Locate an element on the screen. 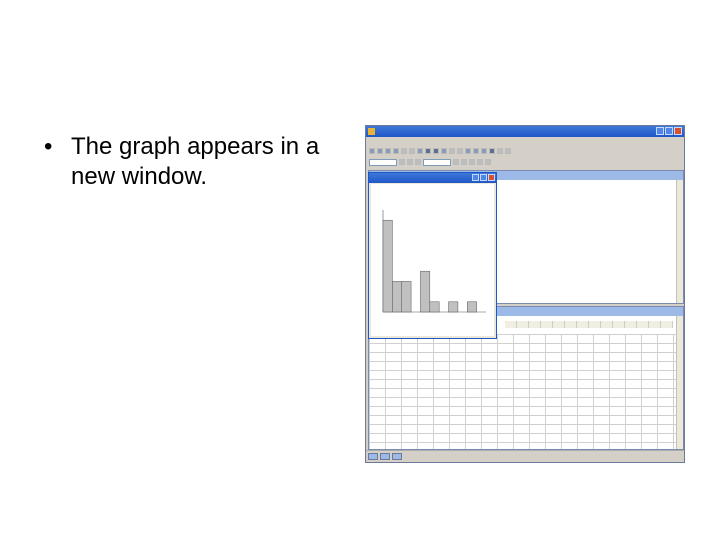  graph-icon is located at coordinates (484, 151).